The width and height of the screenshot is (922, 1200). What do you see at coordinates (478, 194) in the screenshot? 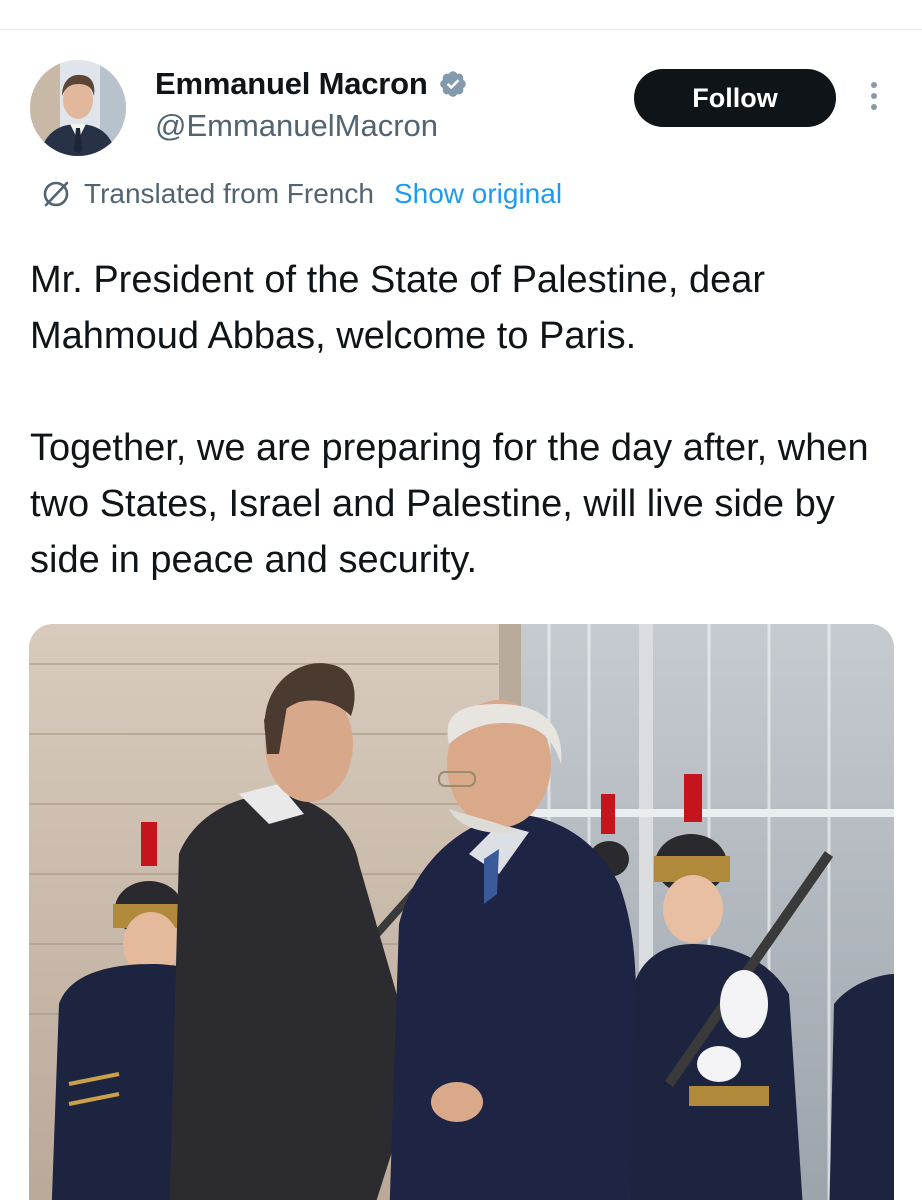
I see `show-original-link: Show original` at bounding box center [478, 194].